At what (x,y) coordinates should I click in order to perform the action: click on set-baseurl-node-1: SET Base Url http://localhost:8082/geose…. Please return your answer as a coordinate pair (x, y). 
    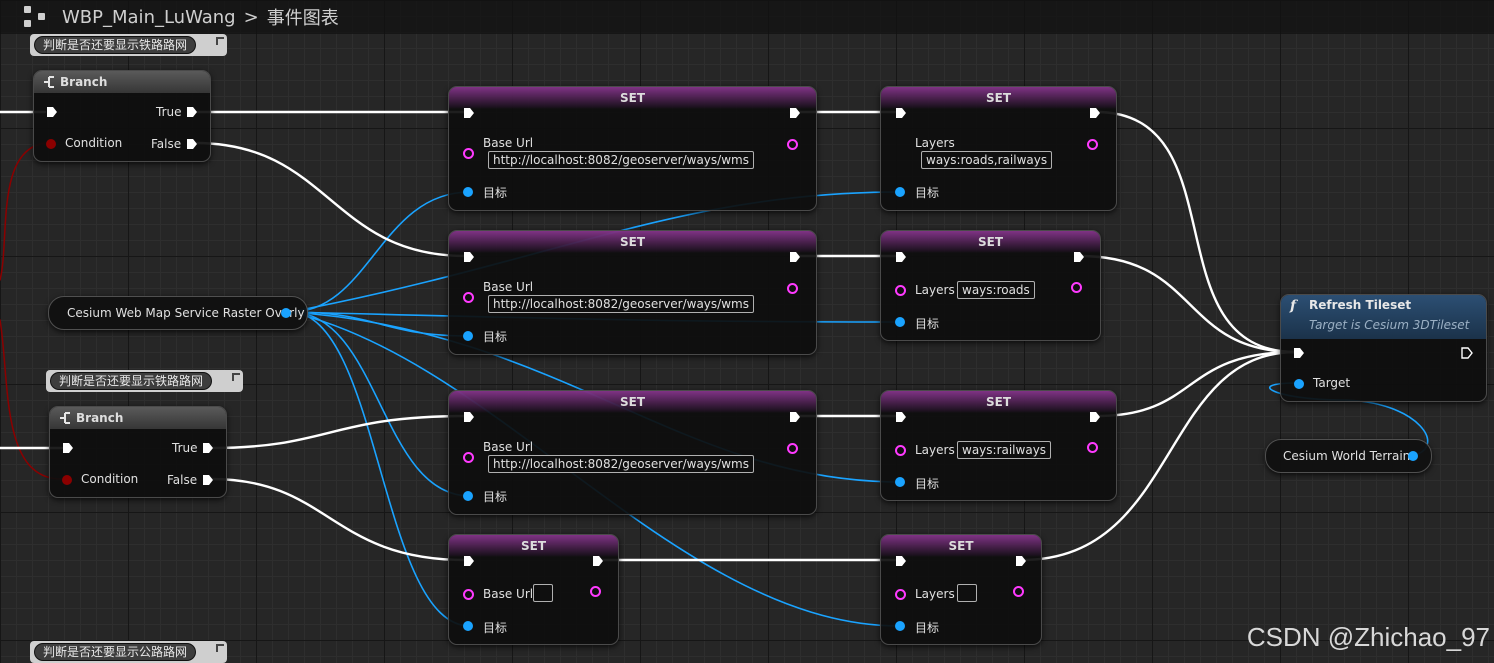
    Looking at the image, I should click on (632, 148).